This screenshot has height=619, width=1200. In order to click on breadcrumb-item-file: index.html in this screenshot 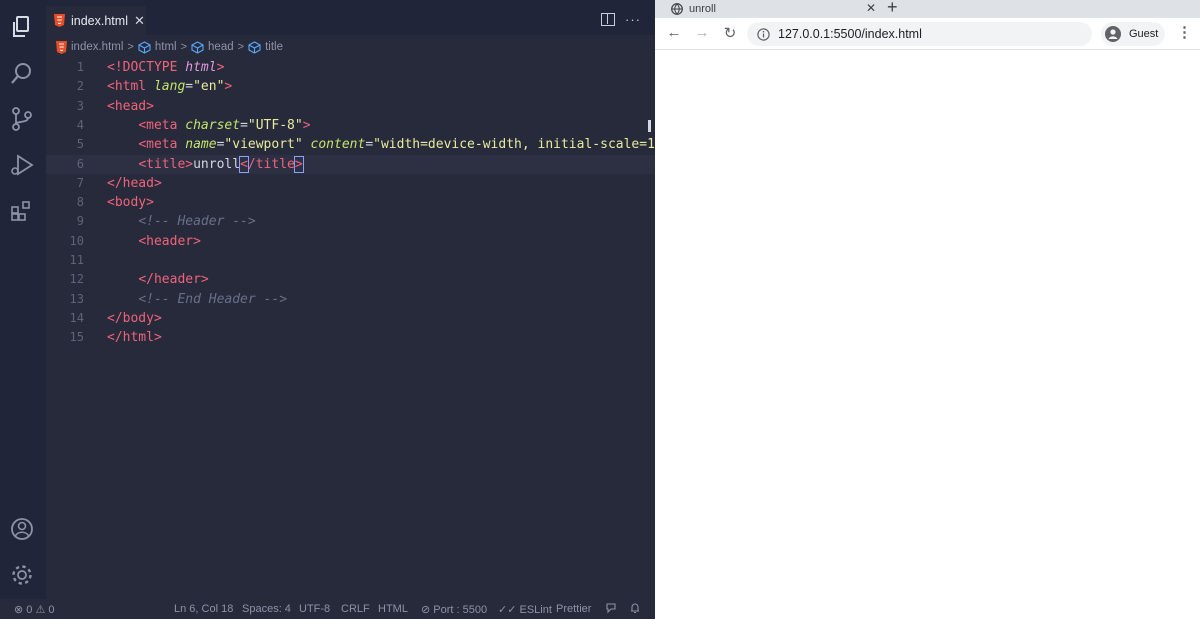, I will do `click(97, 47)`.